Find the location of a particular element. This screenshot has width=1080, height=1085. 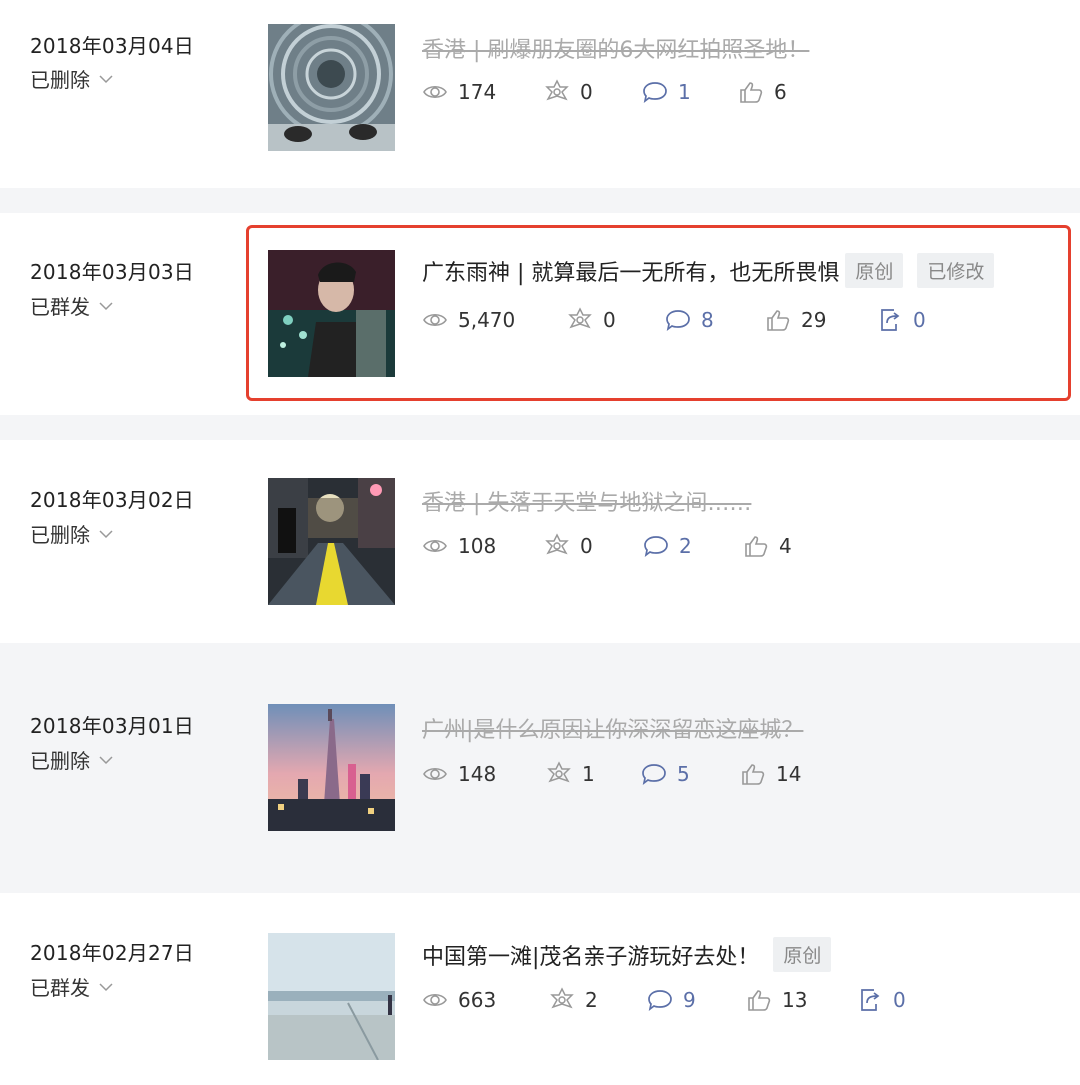

likes-stat: 6 is located at coordinates (762, 92).